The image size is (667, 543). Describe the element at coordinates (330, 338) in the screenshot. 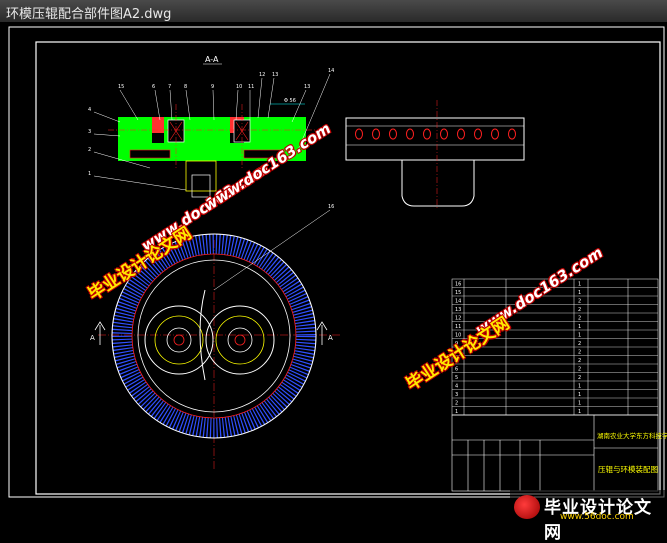

I see `section-marker-right: A` at that location.